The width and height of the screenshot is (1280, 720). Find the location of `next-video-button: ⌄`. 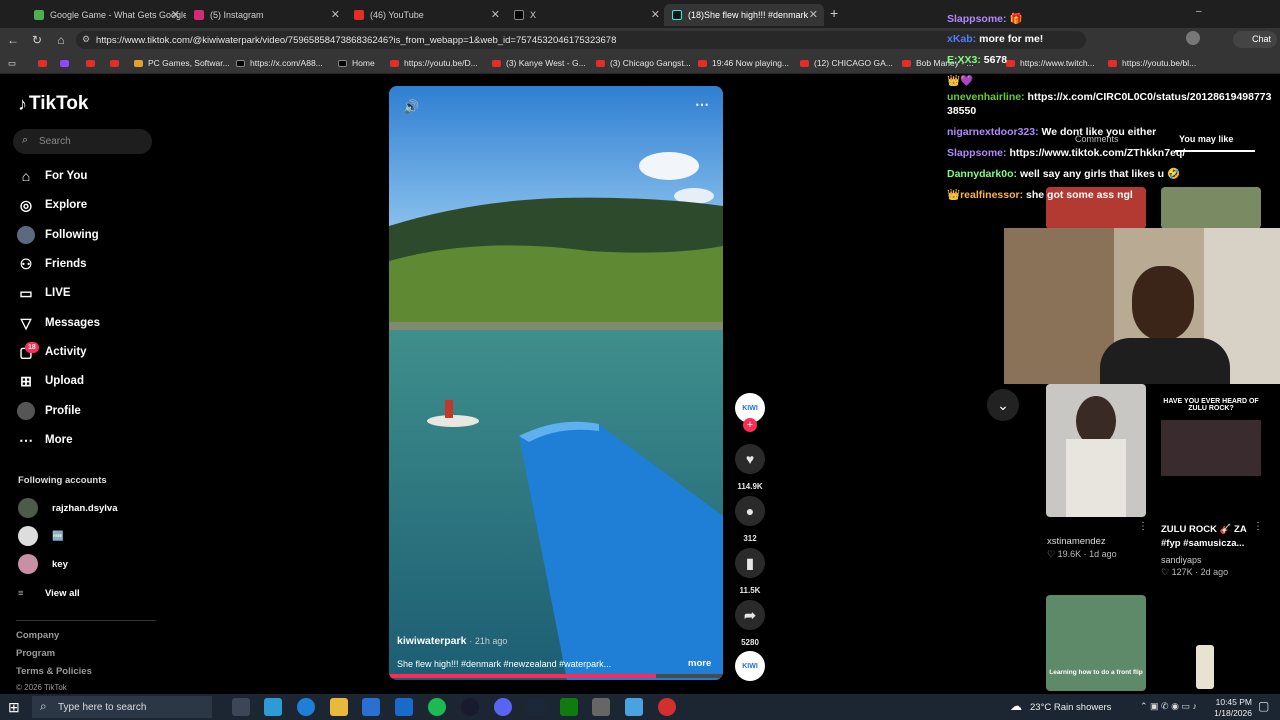

next-video-button: ⌄ is located at coordinates (1003, 405).